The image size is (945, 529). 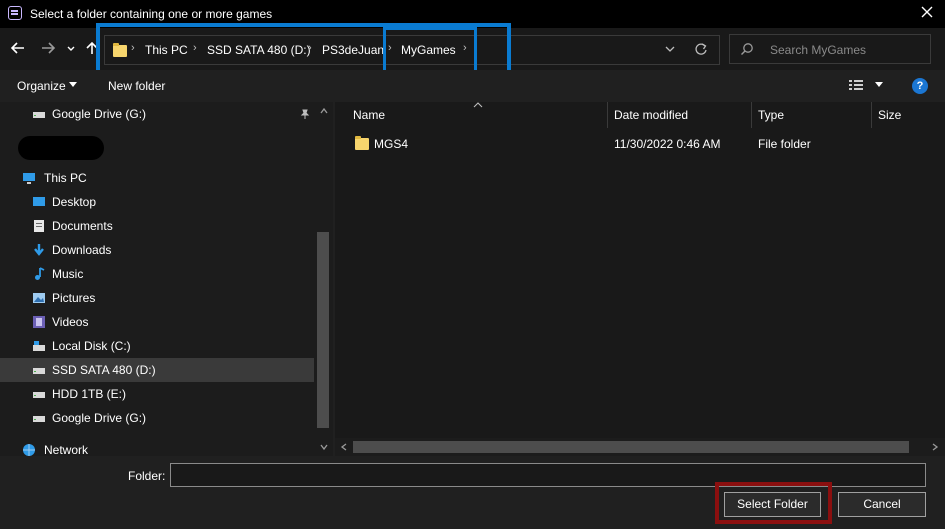 What do you see at coordinates (771, 115) in the screenshot?
I see `column-header-type: Type` at bounding box center [771, 115].